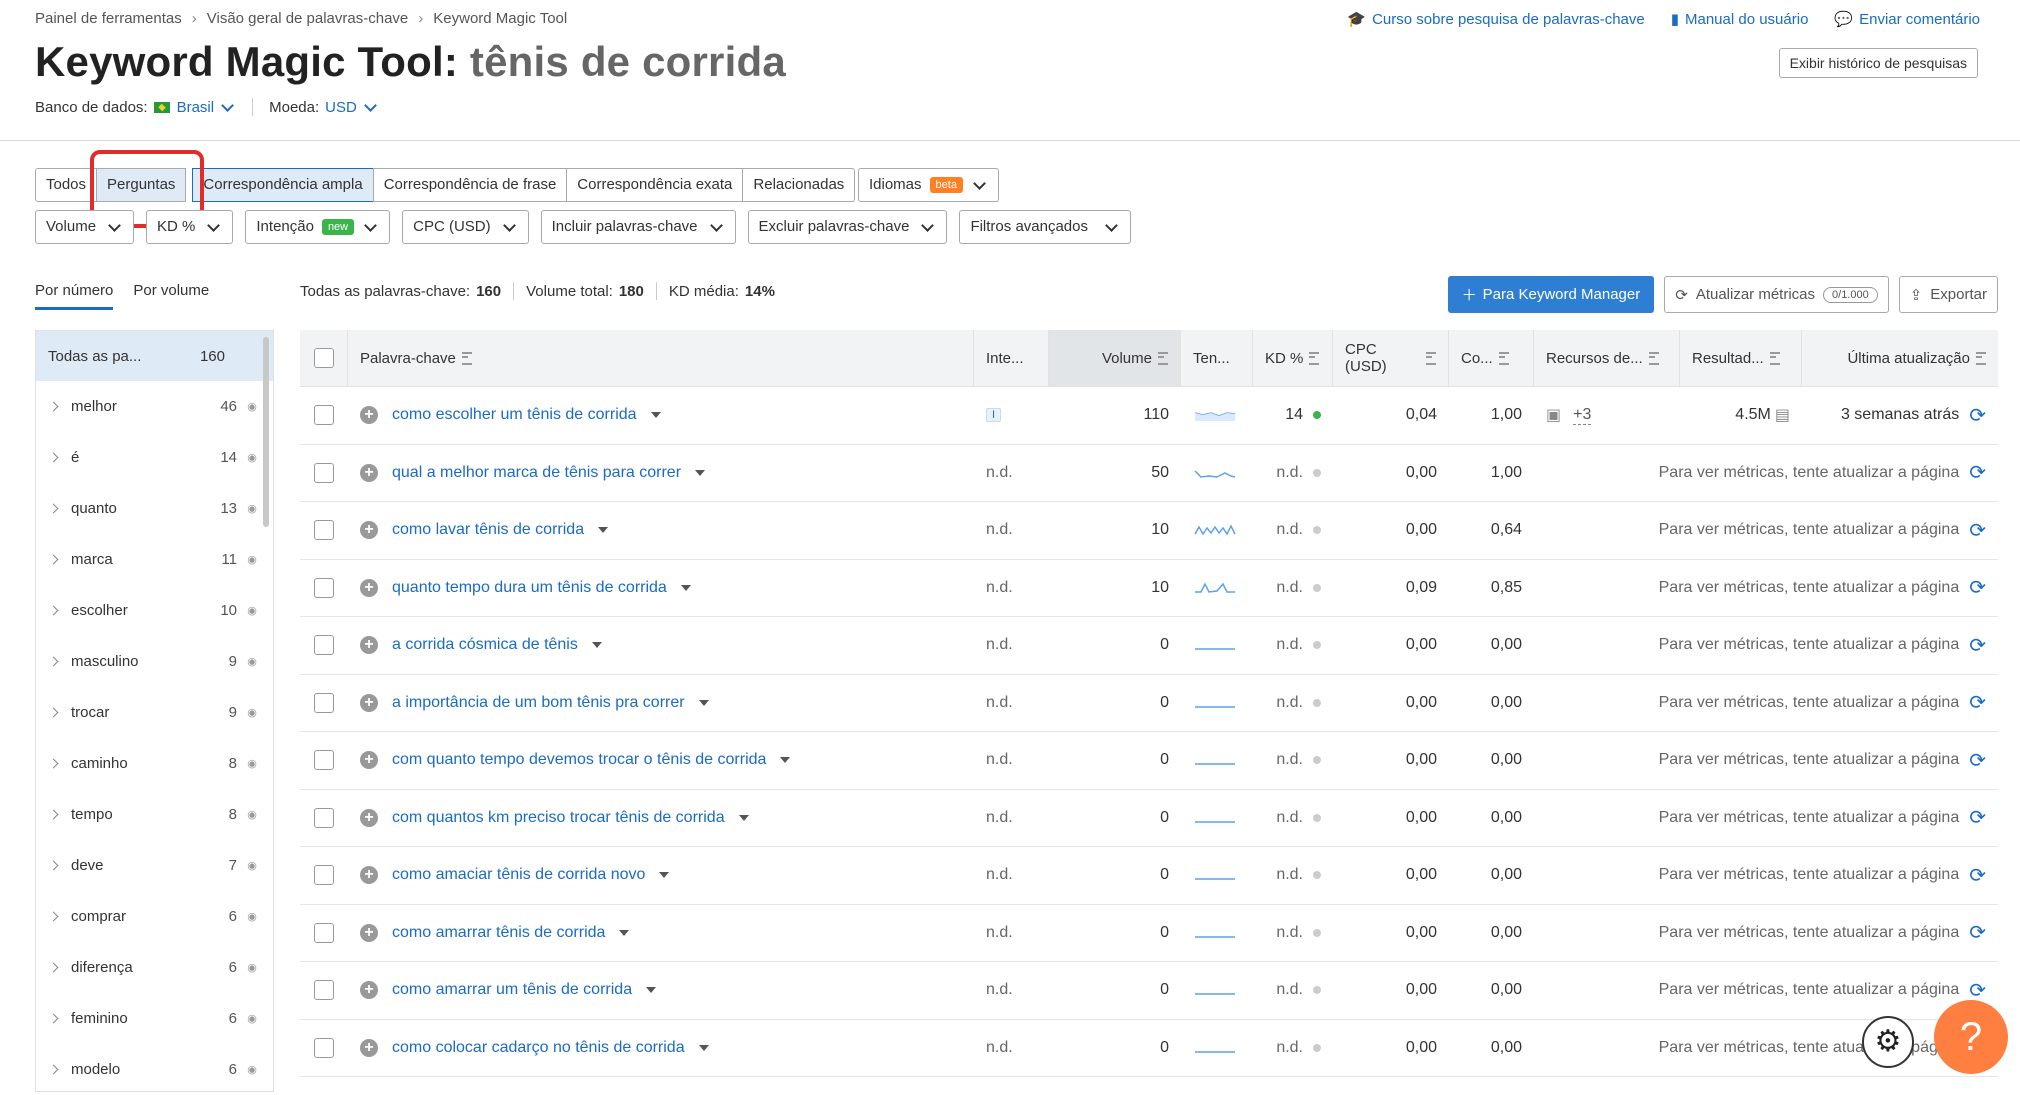  I want to click on languages-dropdown: Idiomas beta, so click(928, 185).